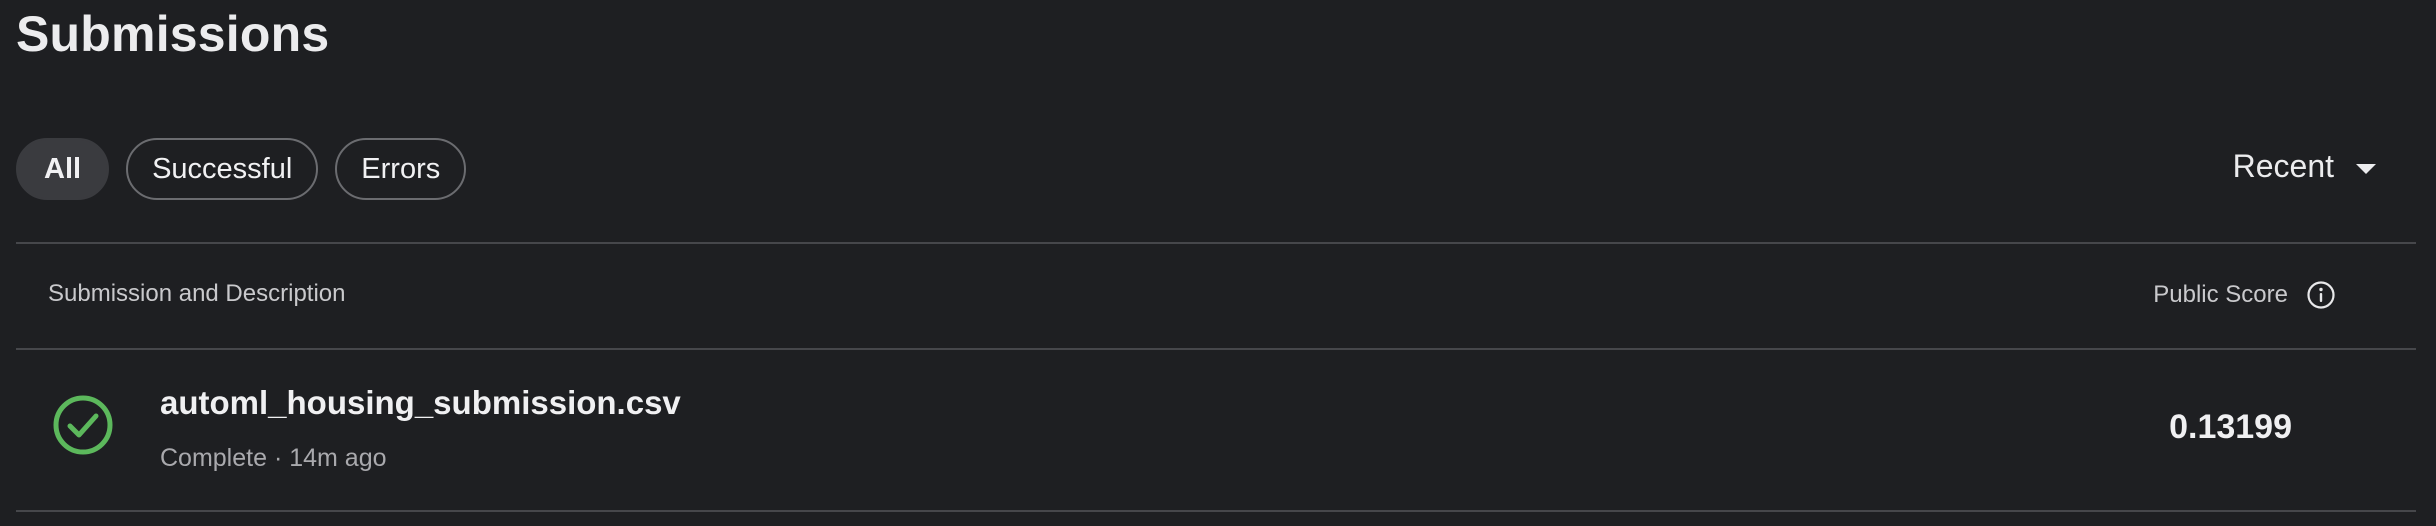  I want to click on sort-dropdown: Recent, so click(2304, 166).